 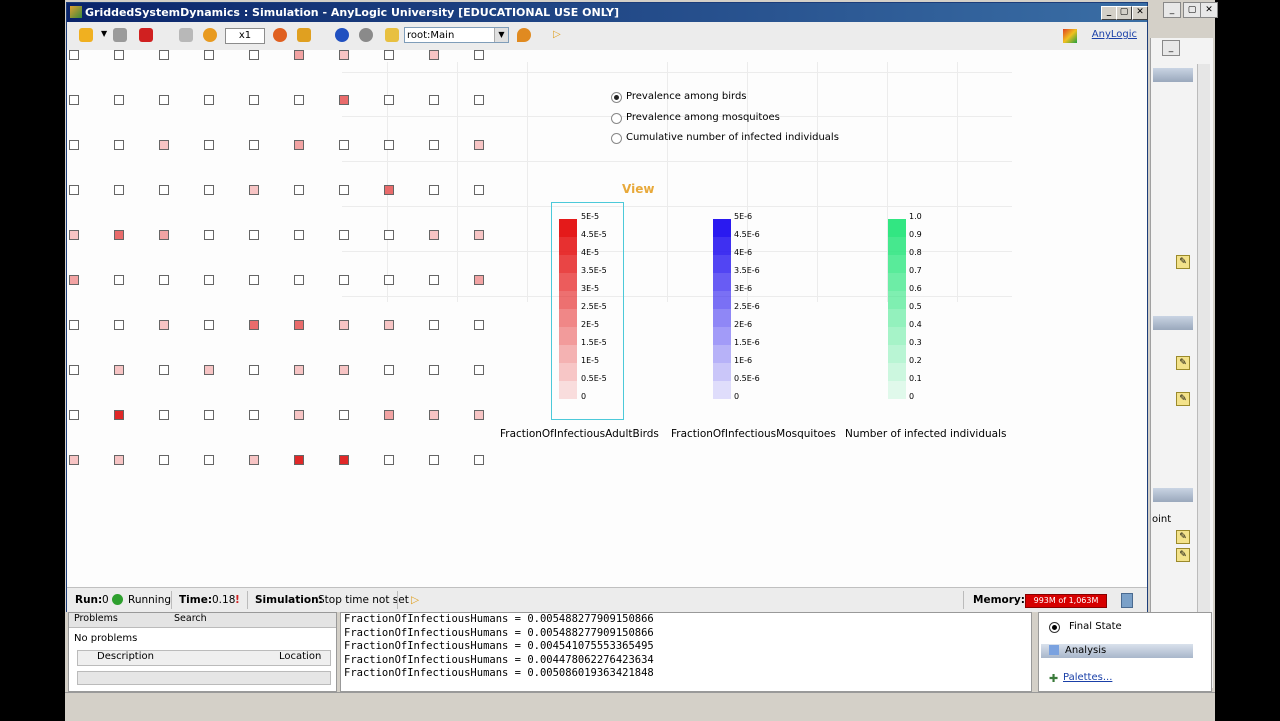 I want to click on simulation-label: Simulation:, so click(x=289, y=600).